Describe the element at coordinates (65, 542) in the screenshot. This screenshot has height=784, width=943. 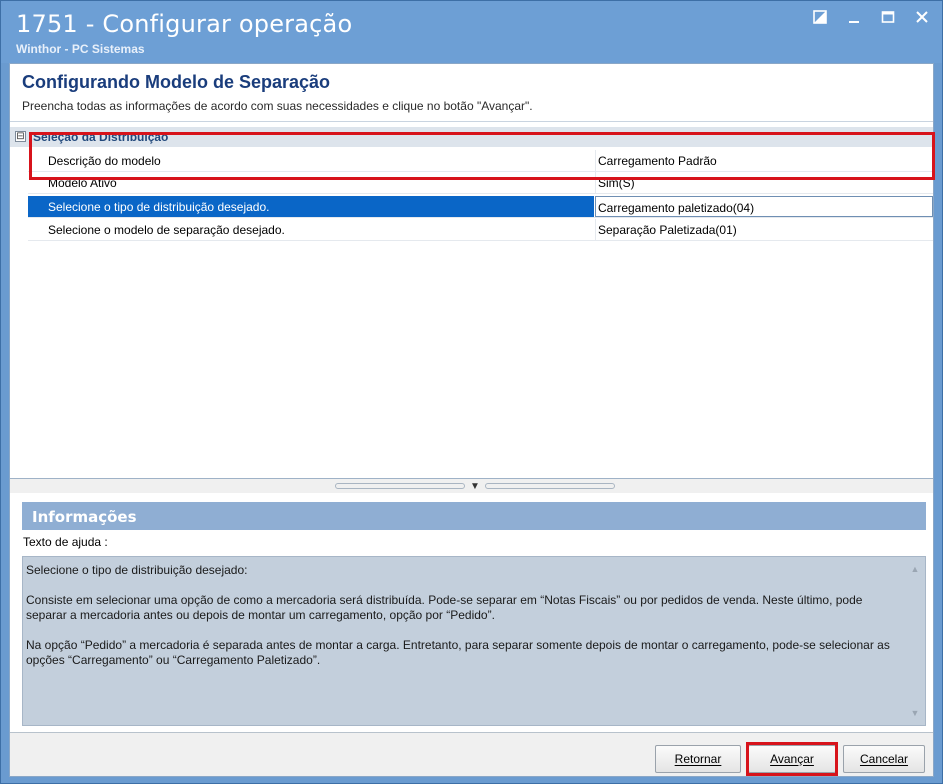
I see `help-label: Texto de ajuda :` at that location.